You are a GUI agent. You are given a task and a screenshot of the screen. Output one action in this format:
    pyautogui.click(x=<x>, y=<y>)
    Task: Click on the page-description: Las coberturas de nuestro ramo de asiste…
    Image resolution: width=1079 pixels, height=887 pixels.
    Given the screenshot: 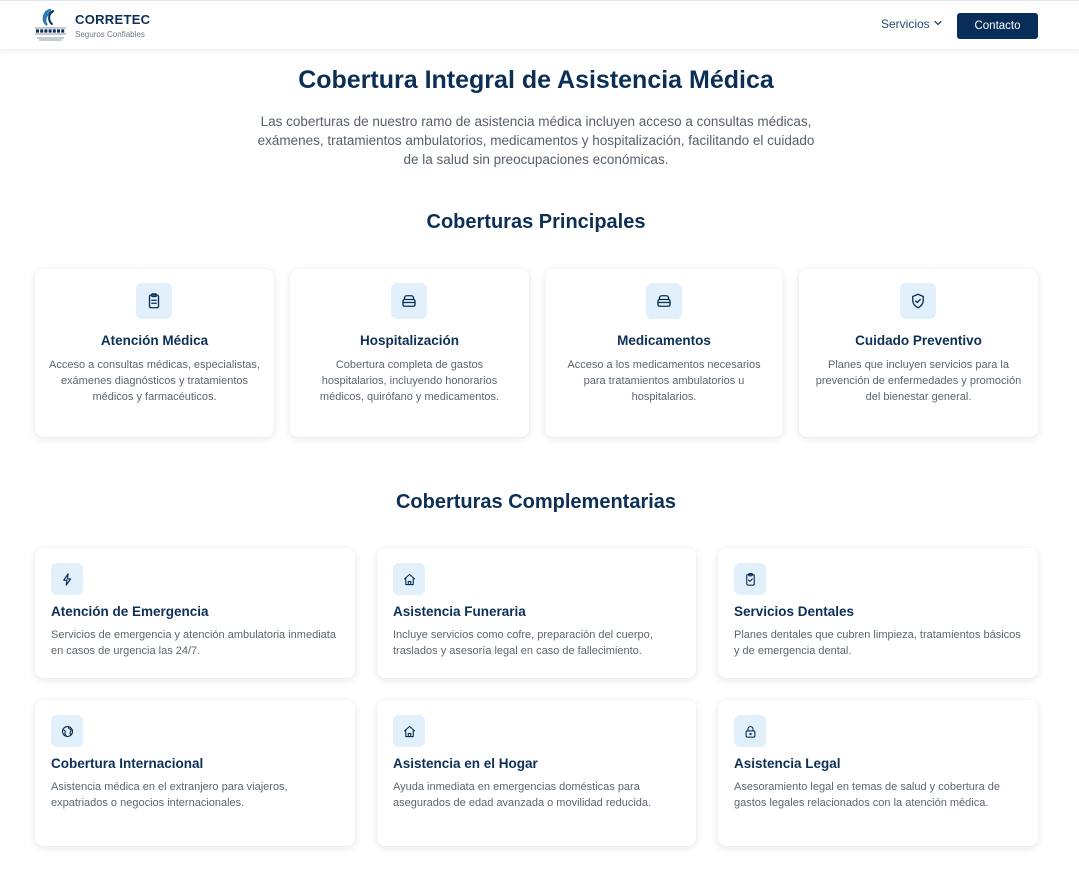 What is the action you would take?
    pyautogui.click(x=536, y=140)
    